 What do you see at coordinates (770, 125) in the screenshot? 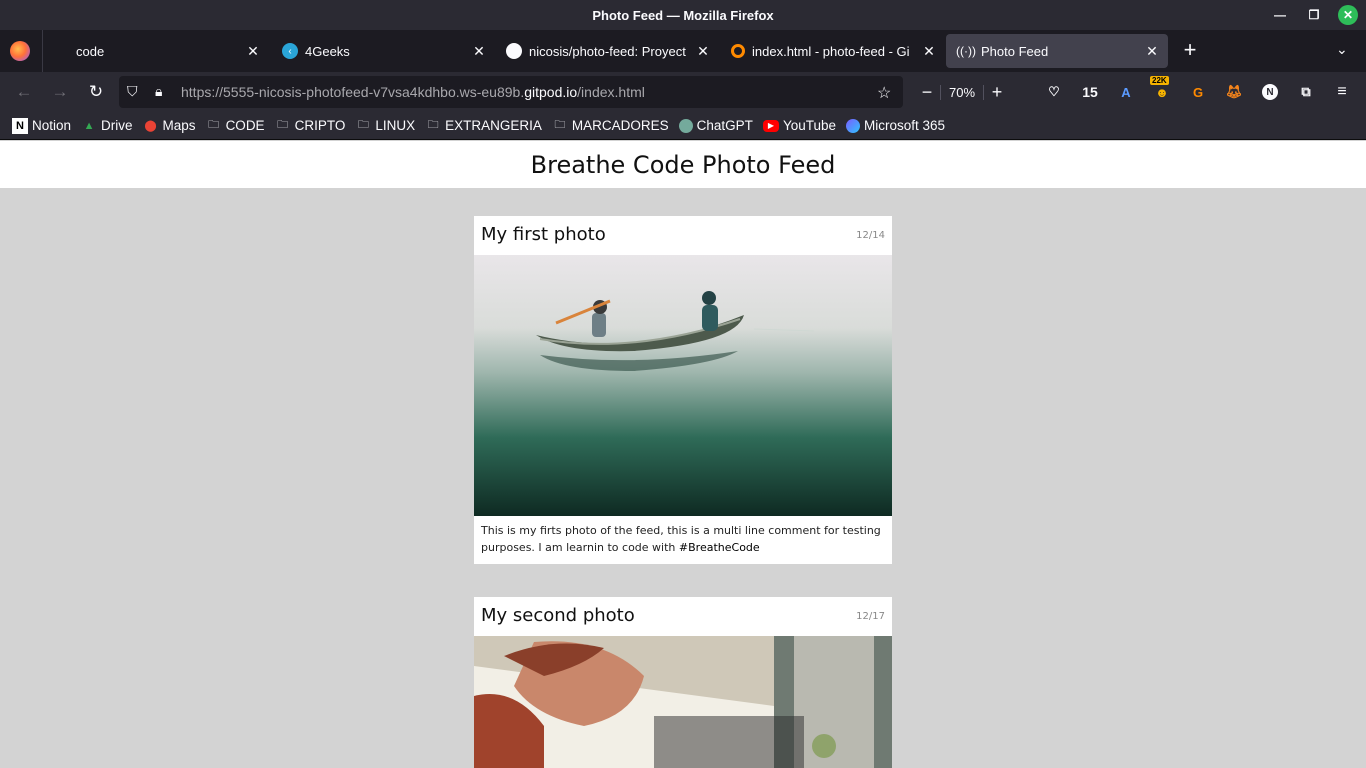
I see `youtube-icon: ▶` at bounding box center [770, 125].